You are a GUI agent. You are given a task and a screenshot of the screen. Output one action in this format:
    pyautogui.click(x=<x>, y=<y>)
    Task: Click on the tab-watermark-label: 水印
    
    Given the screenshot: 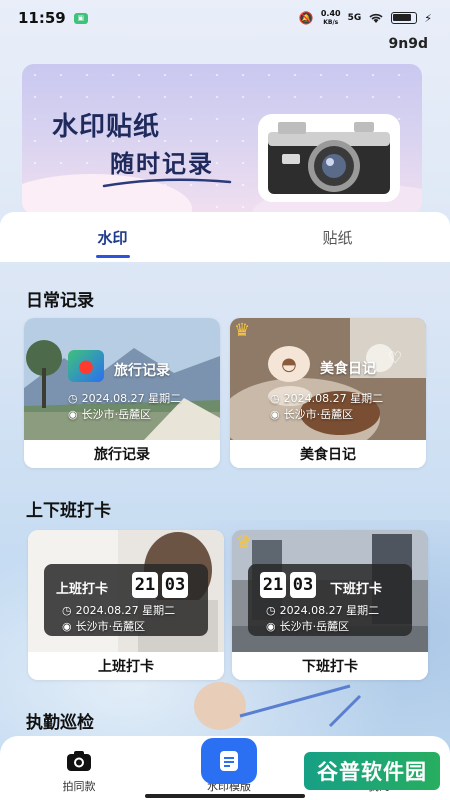 What is the action you would take?
    pyautogui.click(x=112, y=237)
    